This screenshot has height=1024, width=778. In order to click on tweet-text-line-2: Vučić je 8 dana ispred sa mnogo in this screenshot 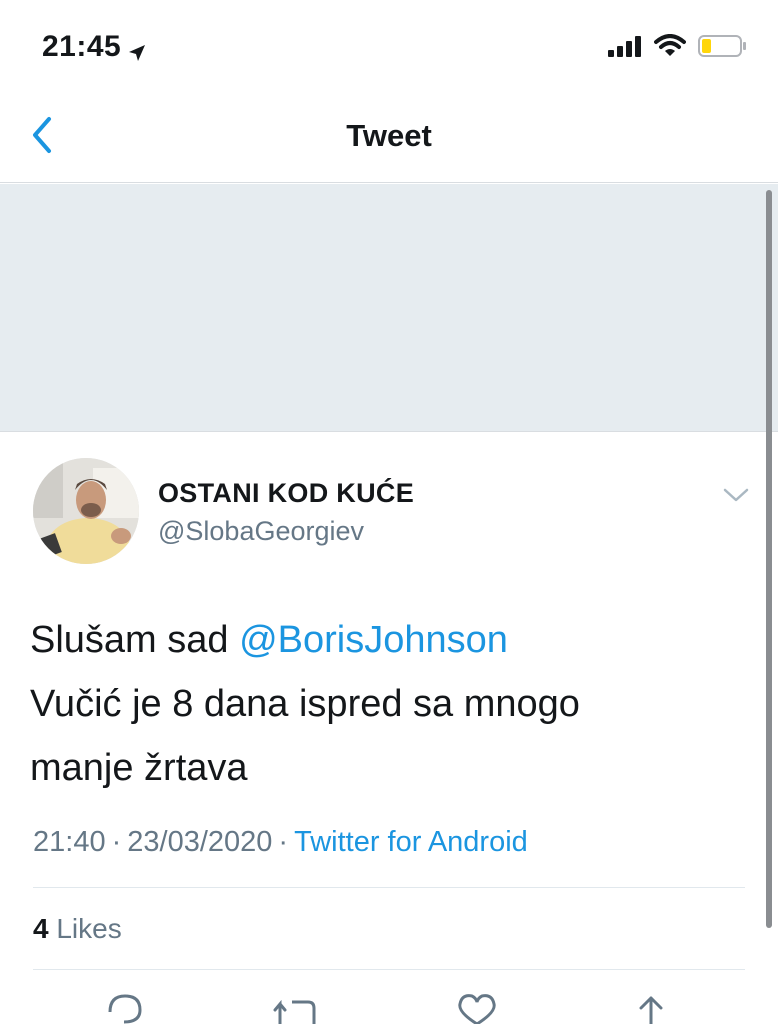, I will do `click(305, 704)`.